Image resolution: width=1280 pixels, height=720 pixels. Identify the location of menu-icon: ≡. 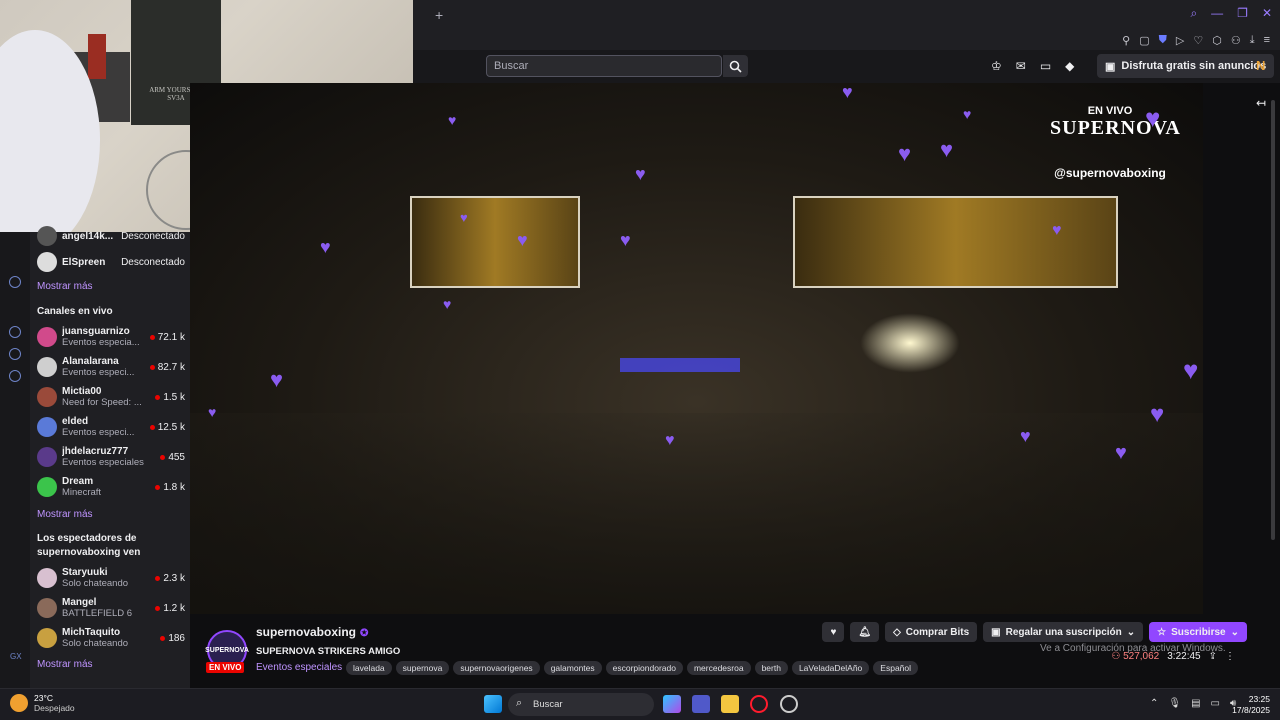
(1267, 40).